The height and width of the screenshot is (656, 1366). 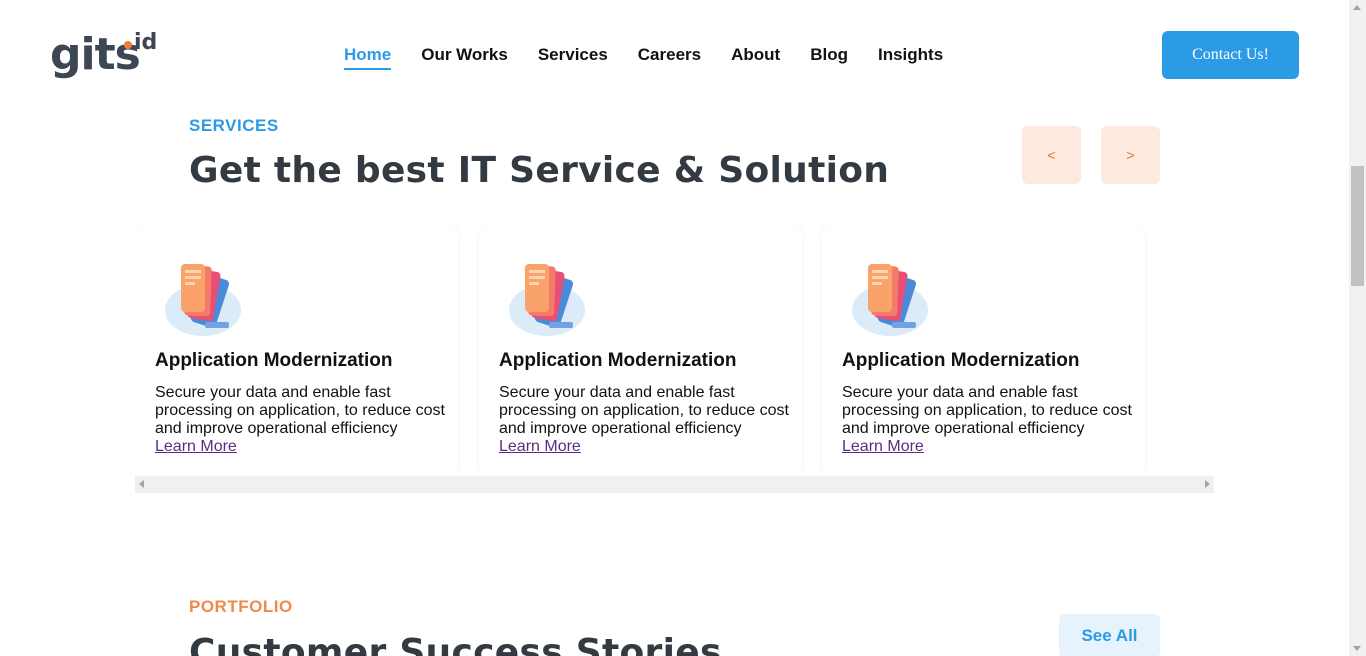 I want to click on scroll-left-arrow-icon, so click(x=141, y=484).